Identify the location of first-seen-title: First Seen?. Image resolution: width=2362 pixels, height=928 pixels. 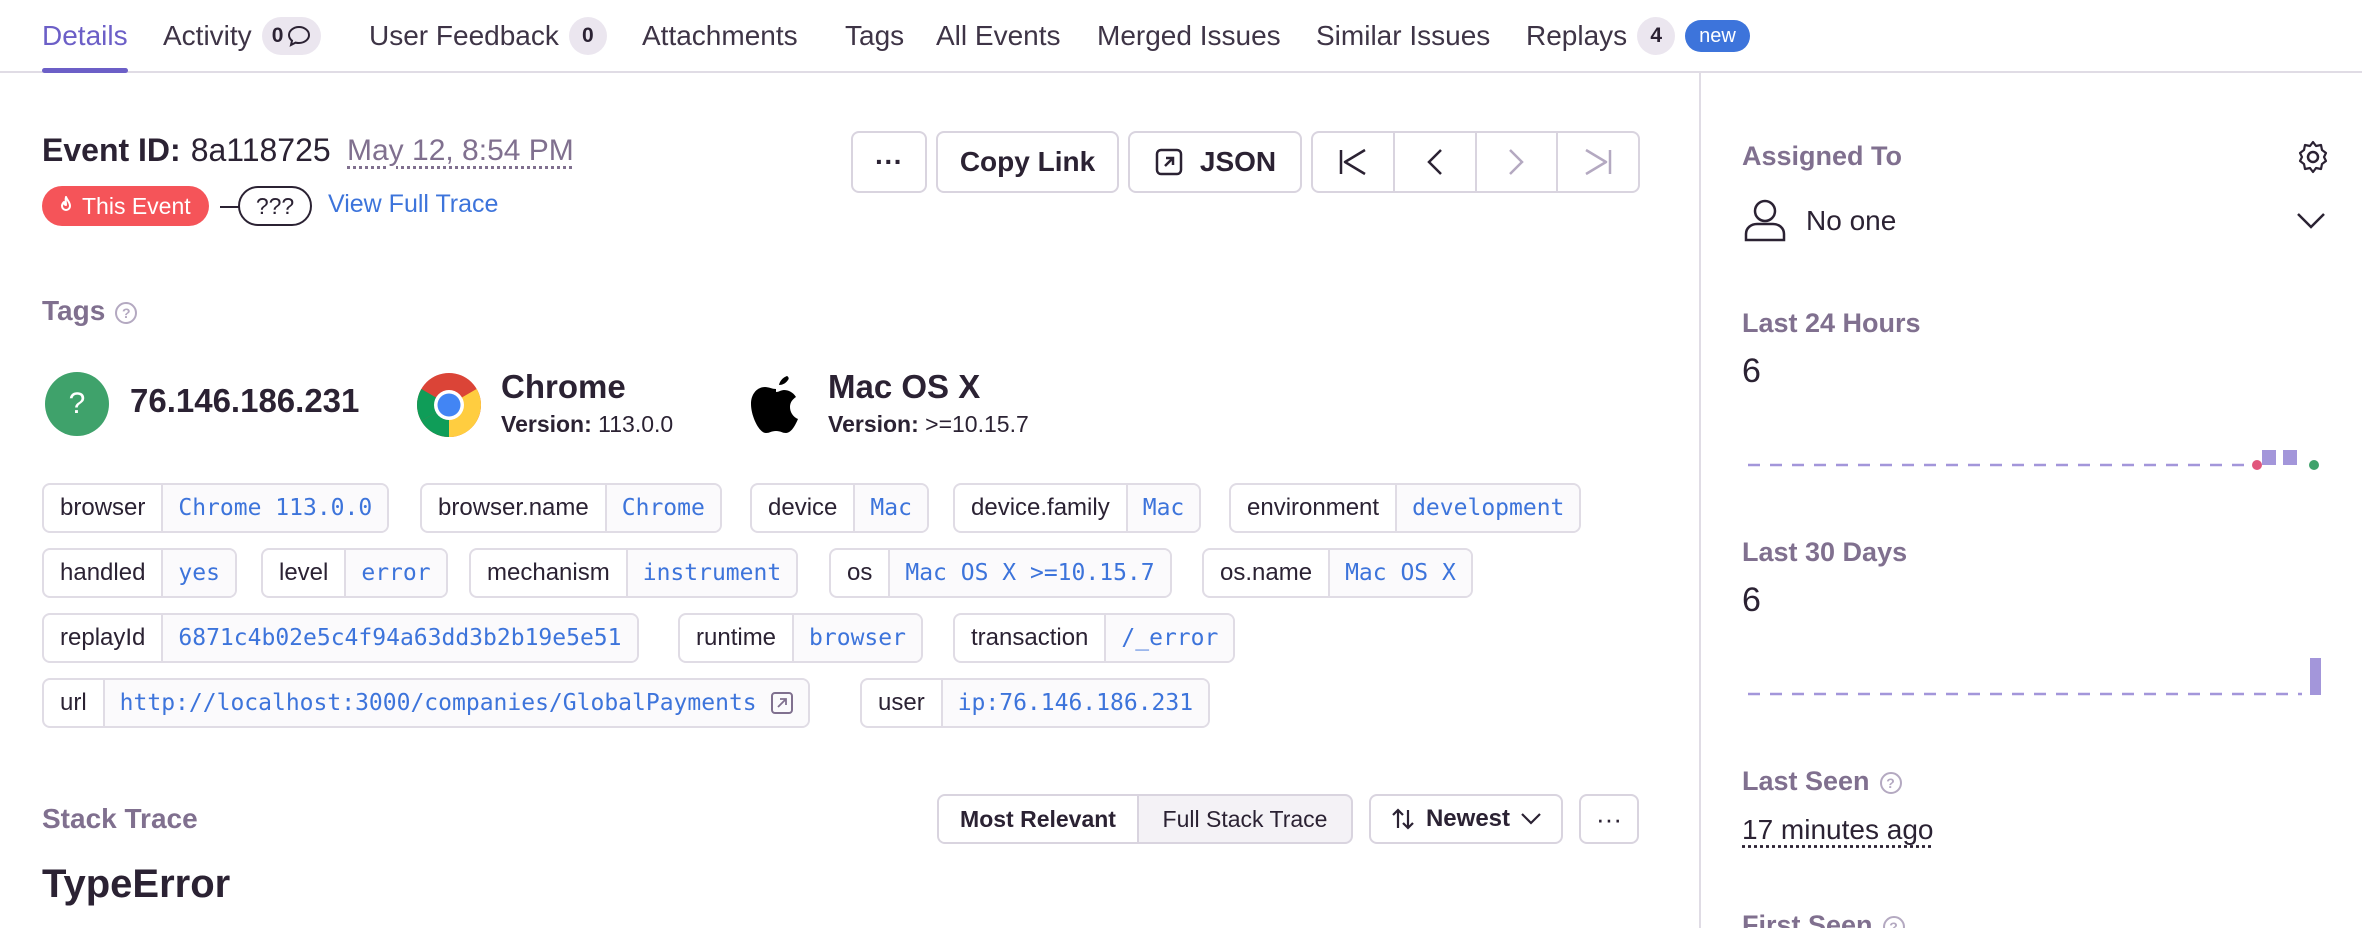
(1823, 919).